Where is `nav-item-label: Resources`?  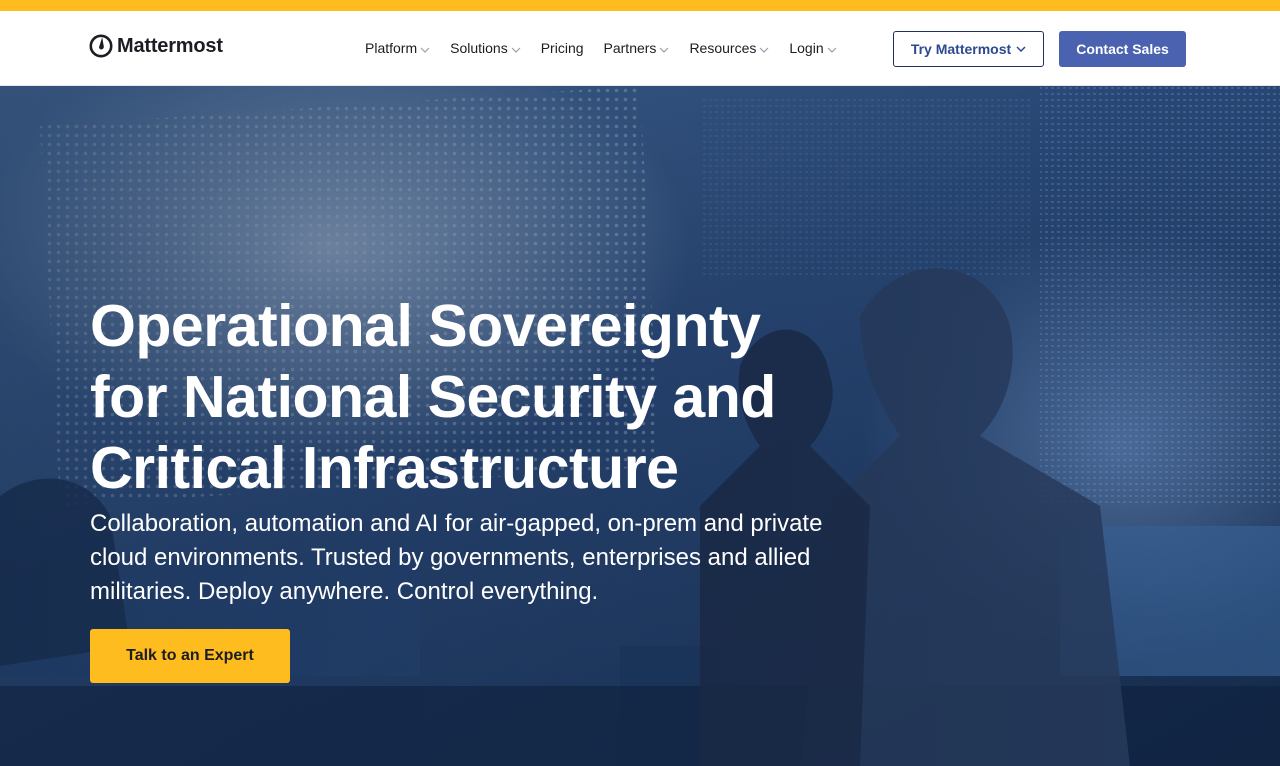
nav-item-label: Resources is located at coordinates (723, 48).